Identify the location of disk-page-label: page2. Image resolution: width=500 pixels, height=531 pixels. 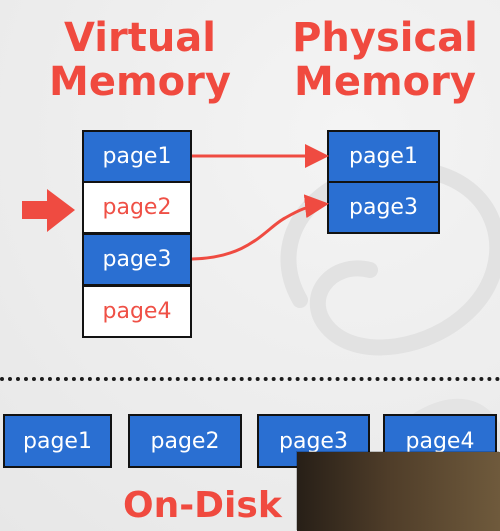
(185, 441).